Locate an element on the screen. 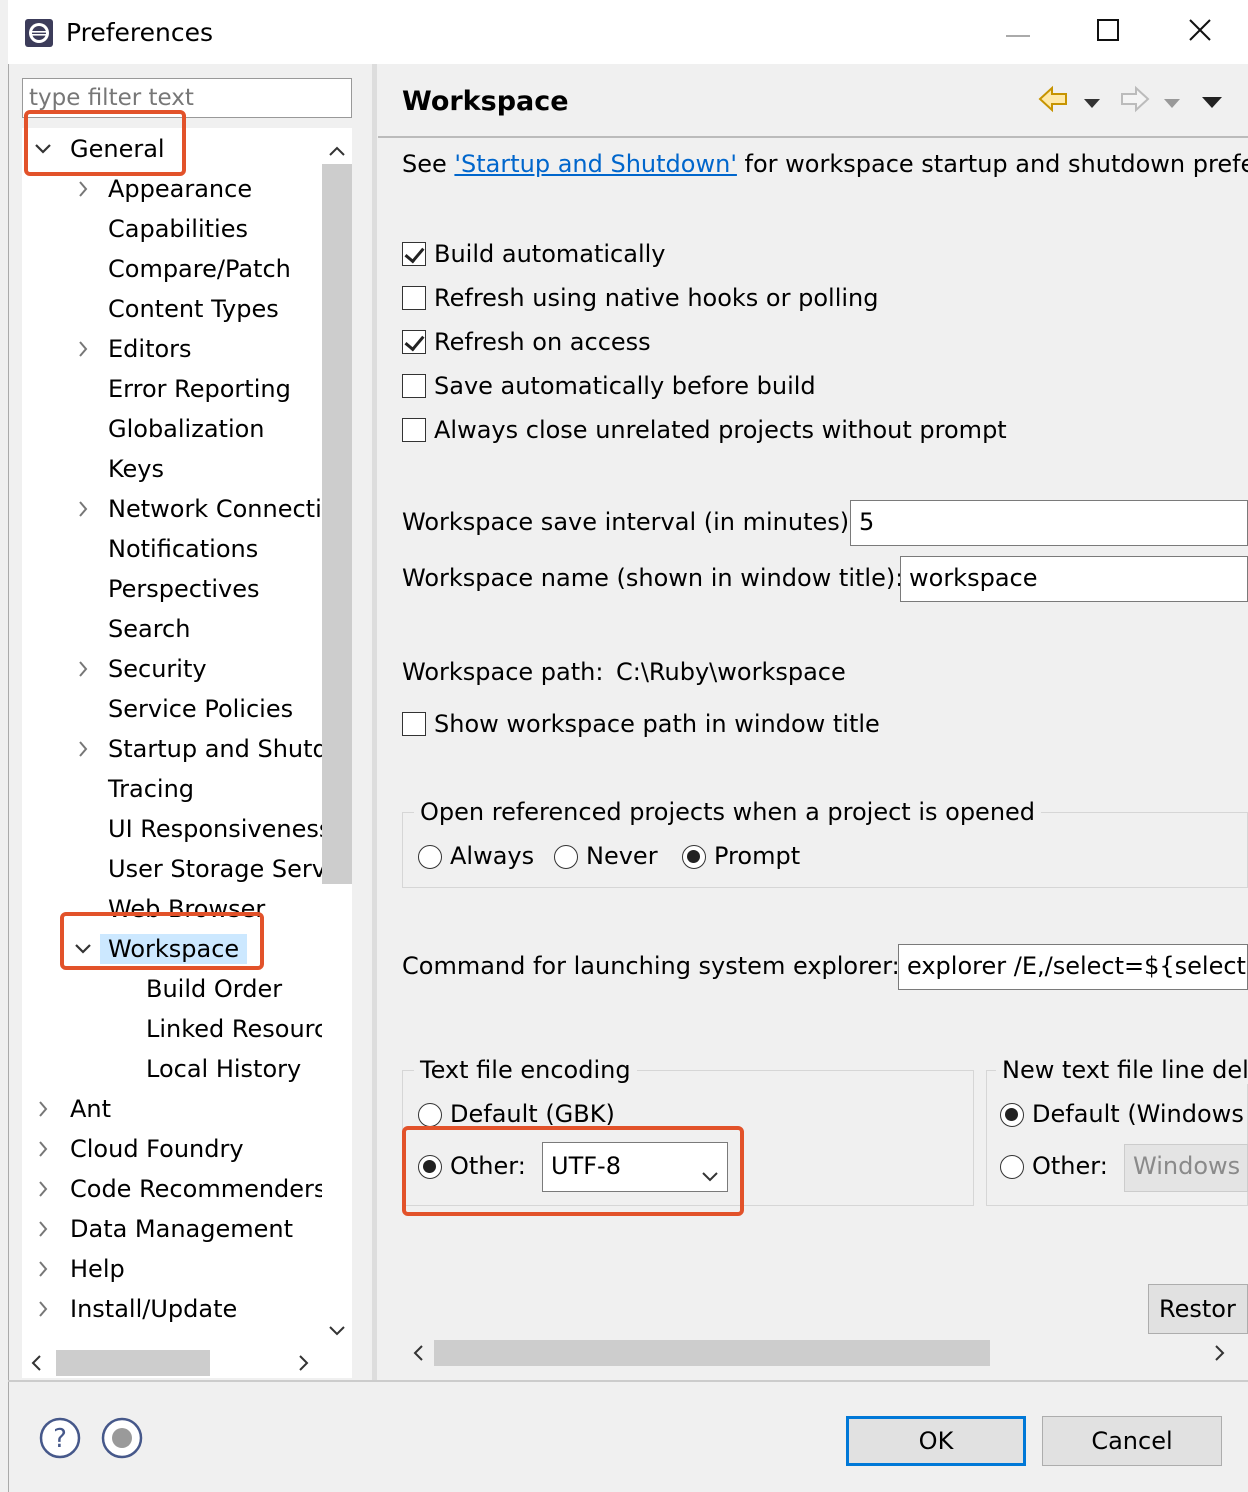 The height and width of the screenshot is (1492, 1248). page-scroll-left-icon is located at coordinates (418, 1355).